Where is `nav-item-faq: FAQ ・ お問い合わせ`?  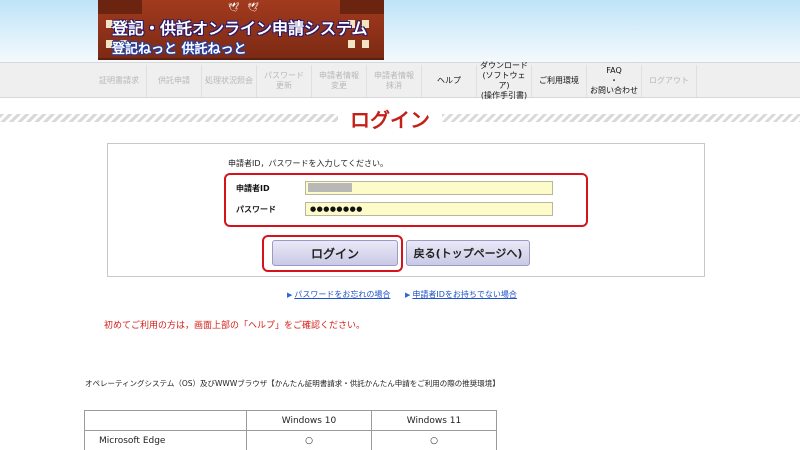
nav-item-faq: FAQ ・ お問い合わせ is located at coordinates (614, 81).